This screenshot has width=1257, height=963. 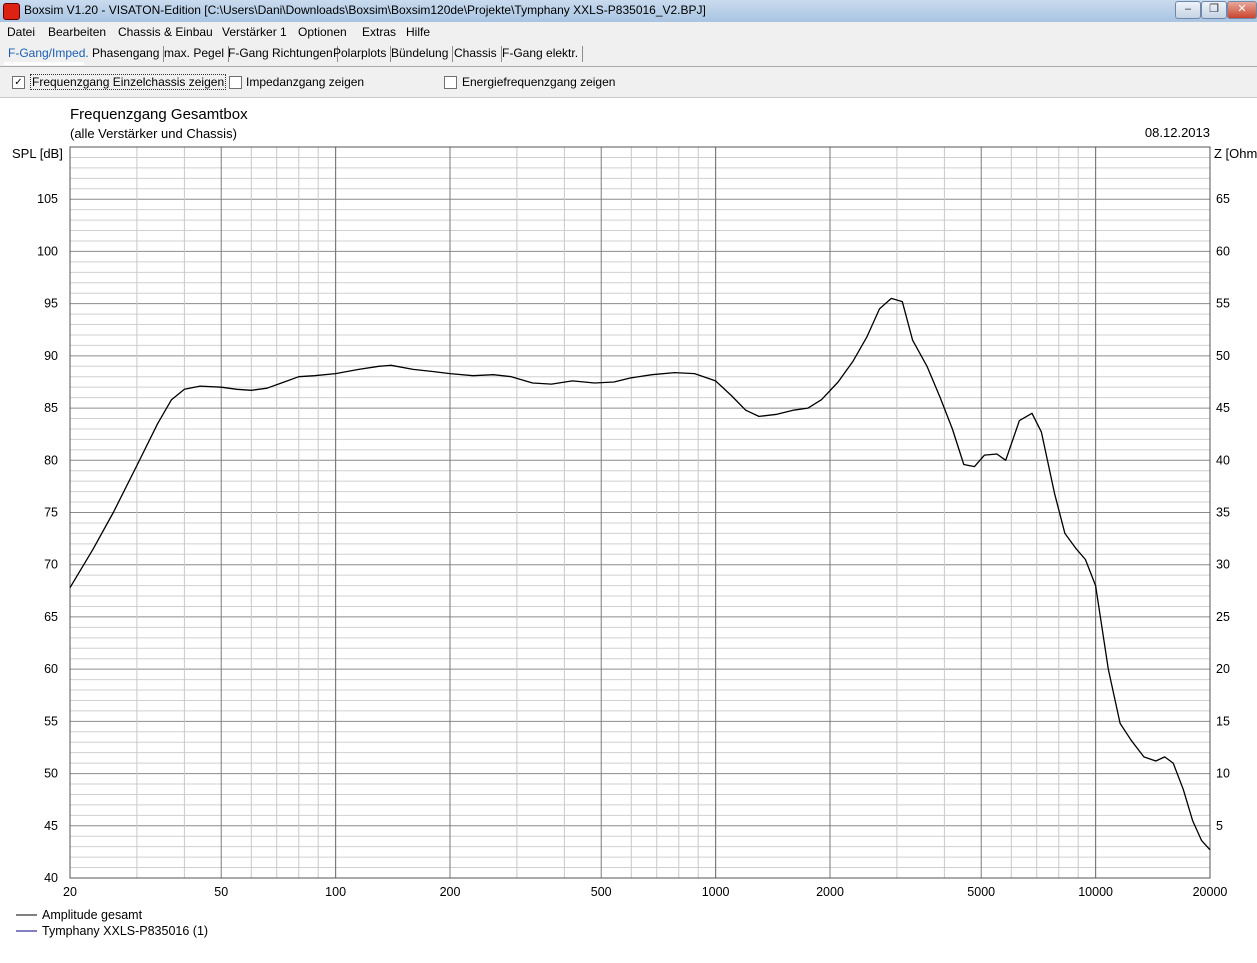 What do you see at coordinates (716, 892) in the screenshot?
I see `x-tick-label: 1000` at bounding box center [716, 892].